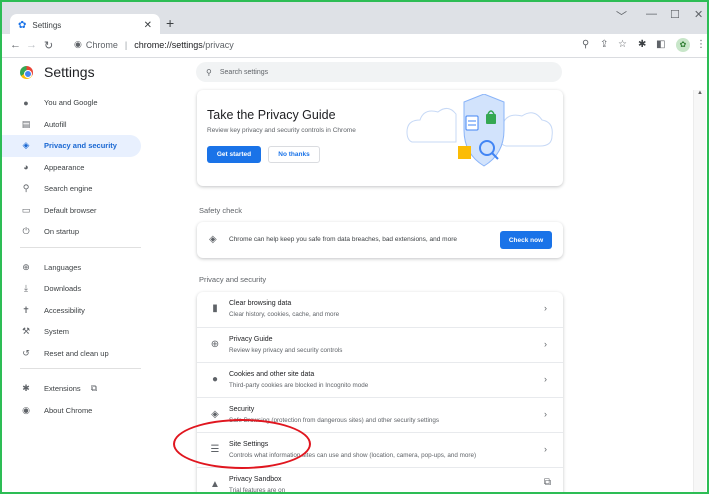 The height and width of the screenshot is (494, 709). I want to click on zoom-icon: ⚲, so click(585, 44).